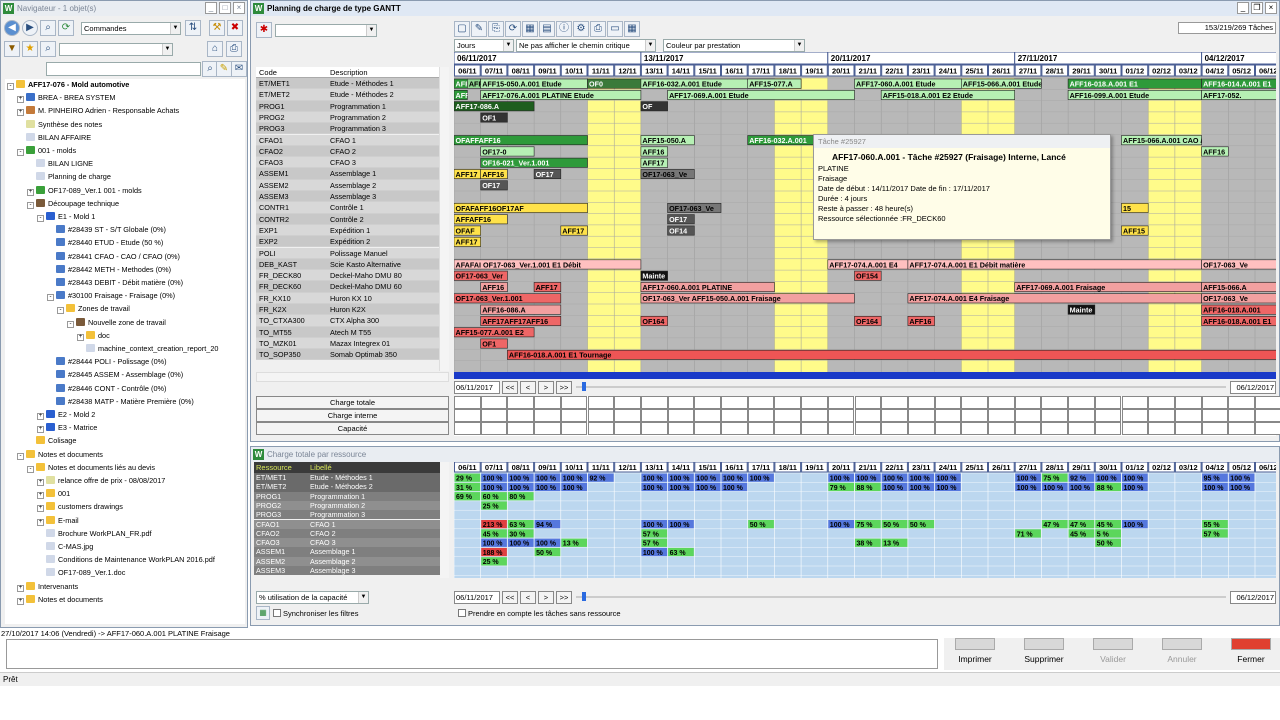 The width and height of the screenshot is (1280, 720). I want to click on tree-item: + OF17-089_Ver.1 001 - molds, so click(84, 190).